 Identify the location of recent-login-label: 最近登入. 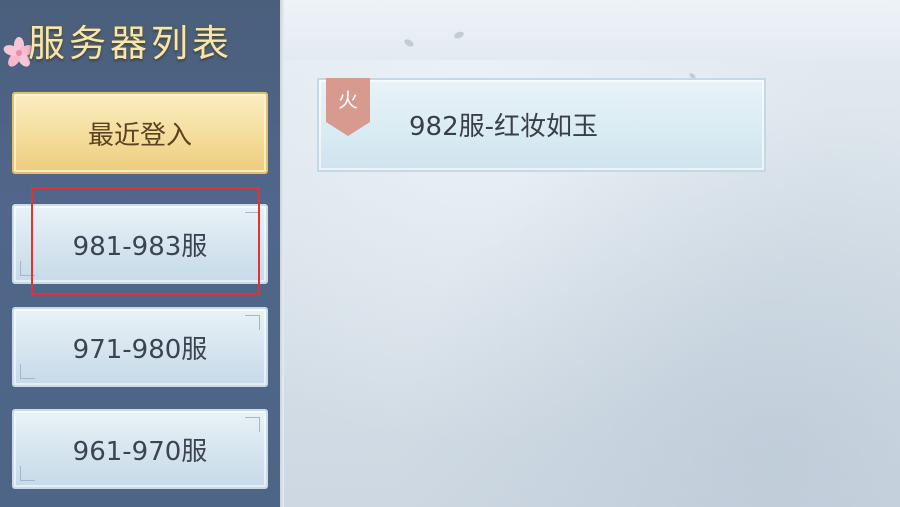
(139, 135).